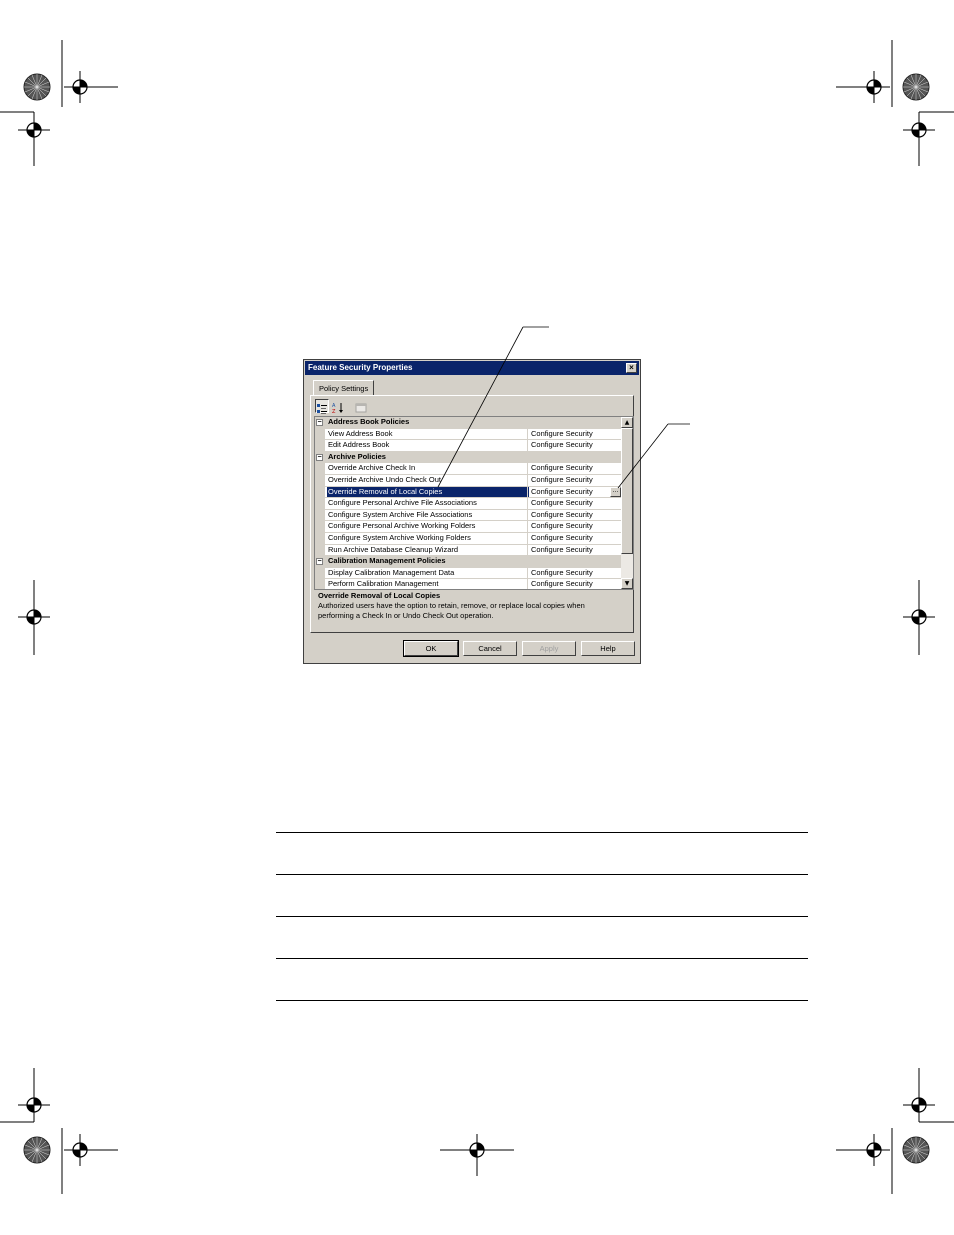 This screenshot has height=1235, width=954. What do you see at coordinates (480, 407) in the screenshot?
I see `callout-line-selected-policy` at bounding box center [480, 407].